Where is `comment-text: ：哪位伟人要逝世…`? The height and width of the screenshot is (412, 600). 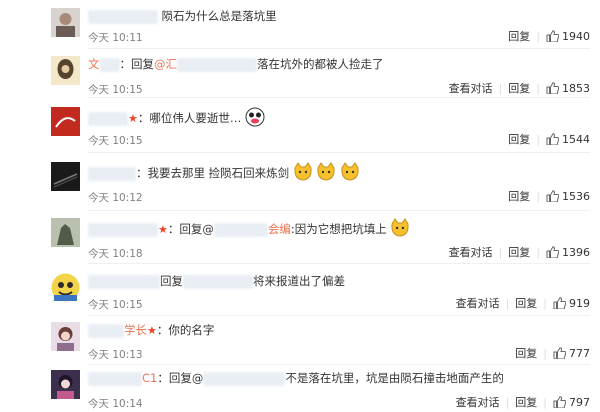
comment-text: ：哪位伟人要逝世… is located at coordinates (189, 118).